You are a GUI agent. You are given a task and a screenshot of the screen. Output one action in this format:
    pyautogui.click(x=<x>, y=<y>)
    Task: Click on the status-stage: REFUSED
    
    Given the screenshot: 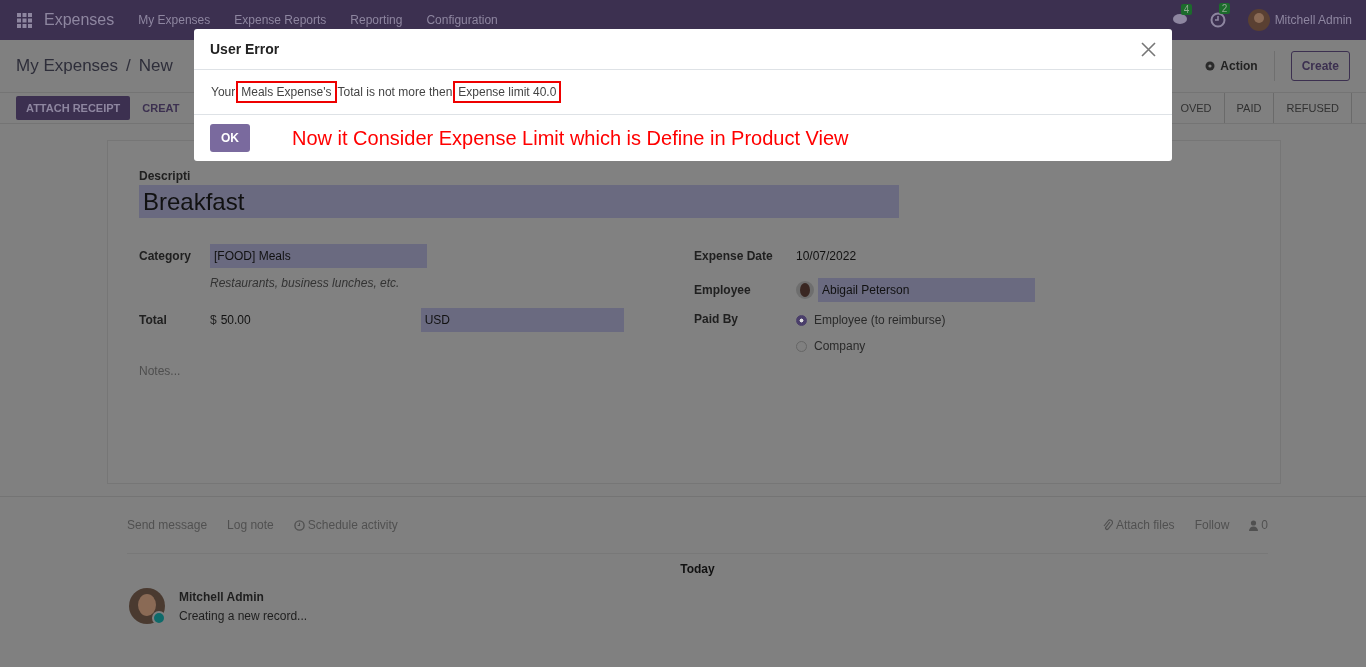 What is the action you would take?
    pyautogui.click(x=1313, y=108)
    